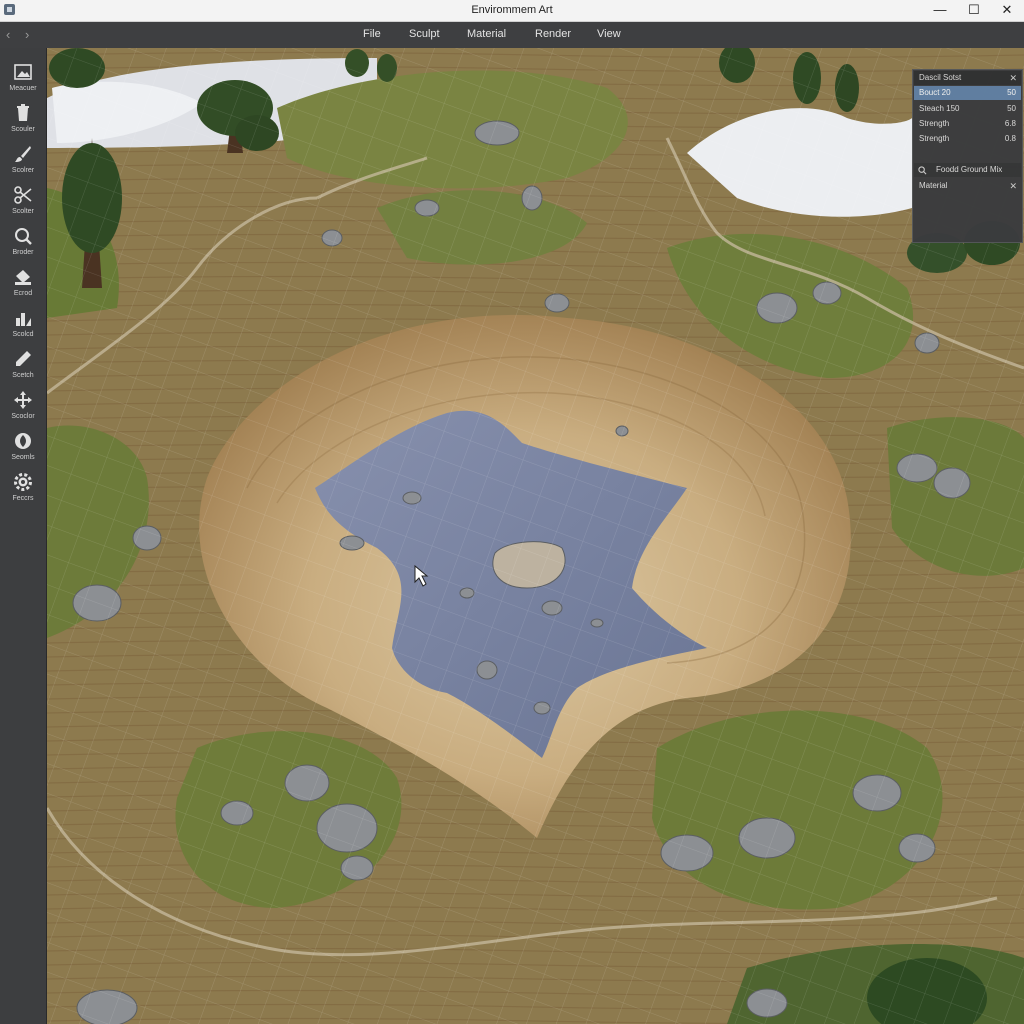  Describe the element at coordinates (940, 10) in the screenshot. I see `minimize-button: —` at that location.